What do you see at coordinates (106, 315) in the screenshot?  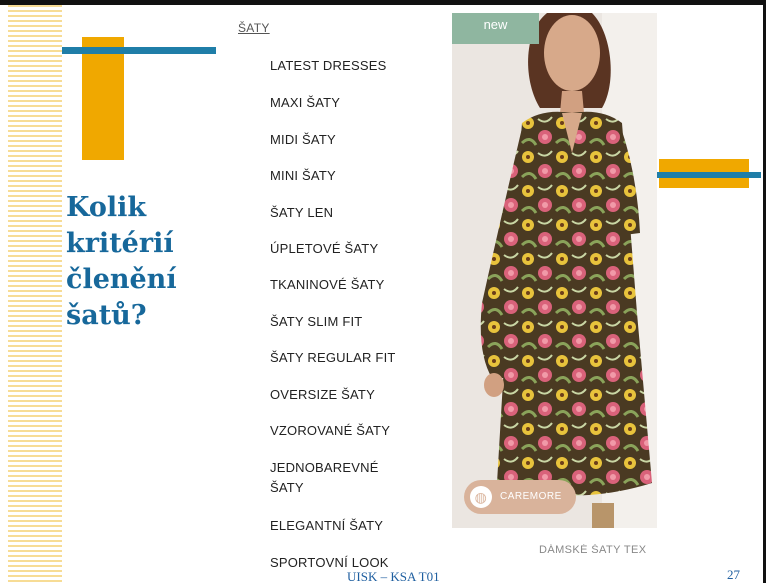 I see `title-line: šatů?` at bounding box center [106, 315].